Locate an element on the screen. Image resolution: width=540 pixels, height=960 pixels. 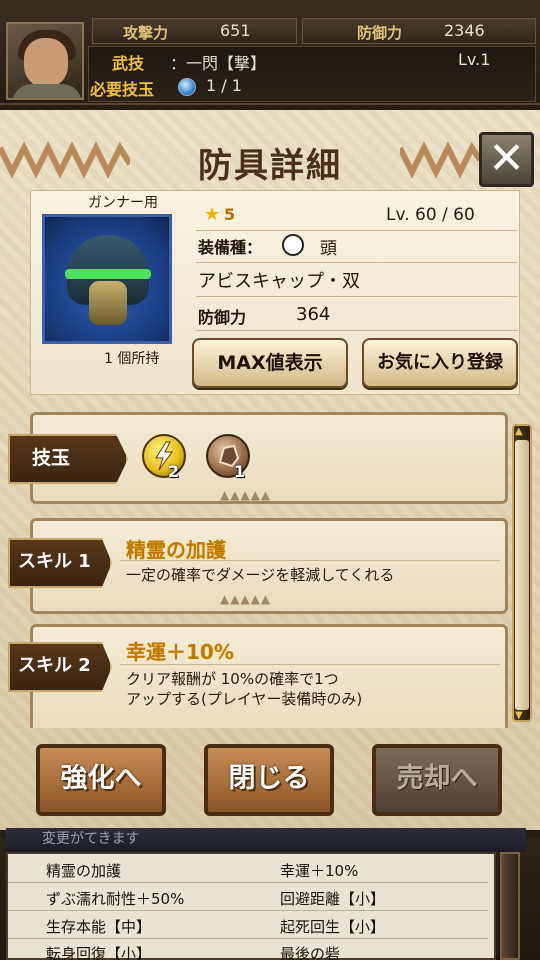
list-item: ずぶ濡れ耐性＋50% is located at coordinates (115, 899).